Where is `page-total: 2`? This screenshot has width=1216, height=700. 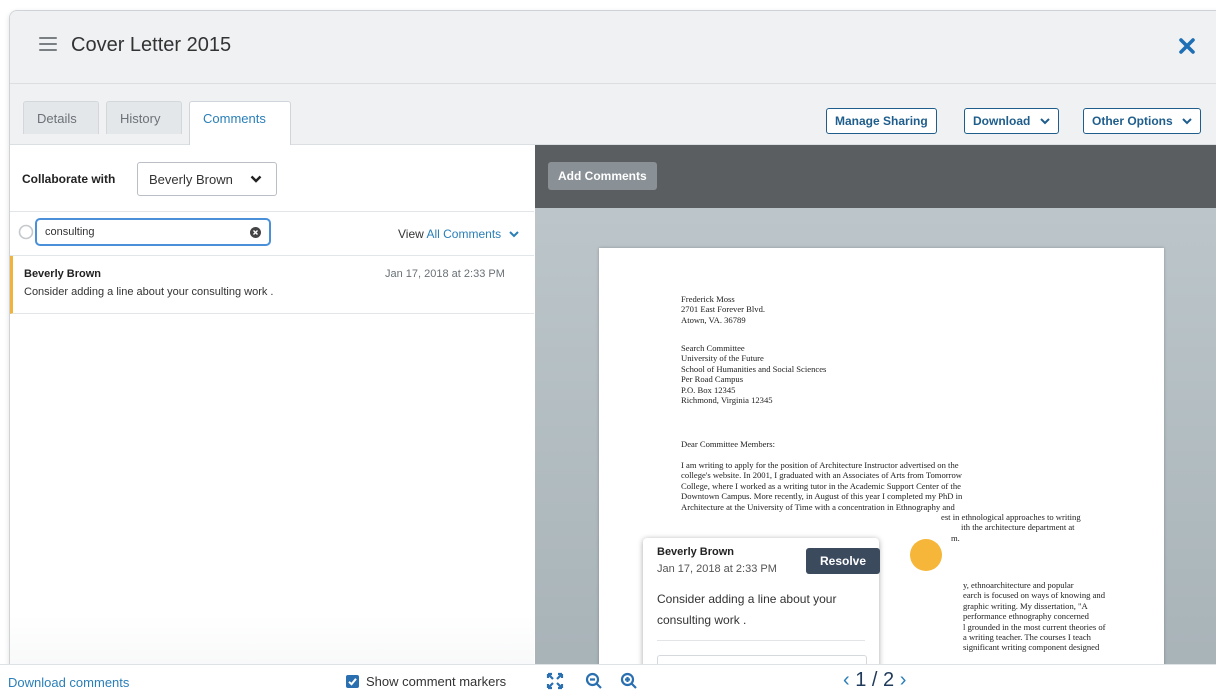
page-total: 2 is located at coordinates (889, 680).